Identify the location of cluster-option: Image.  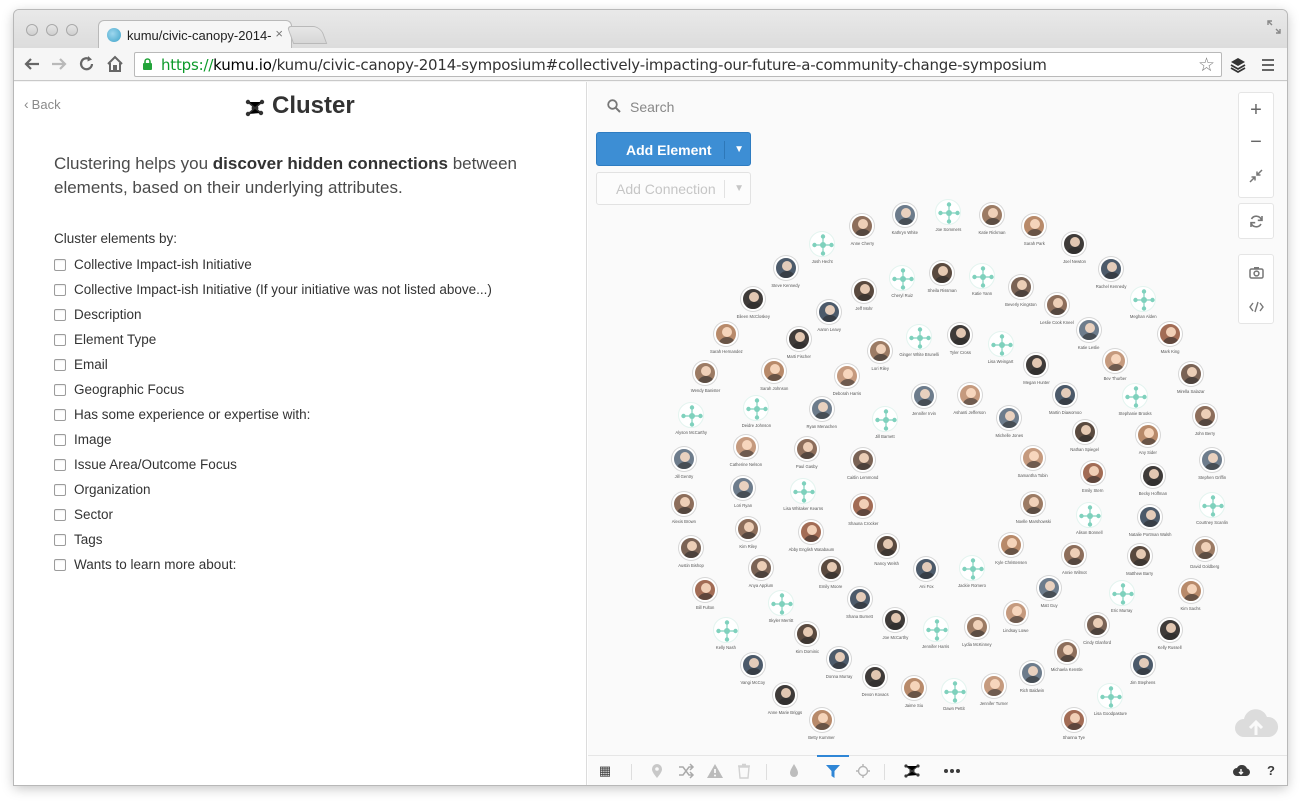
(273, 439).